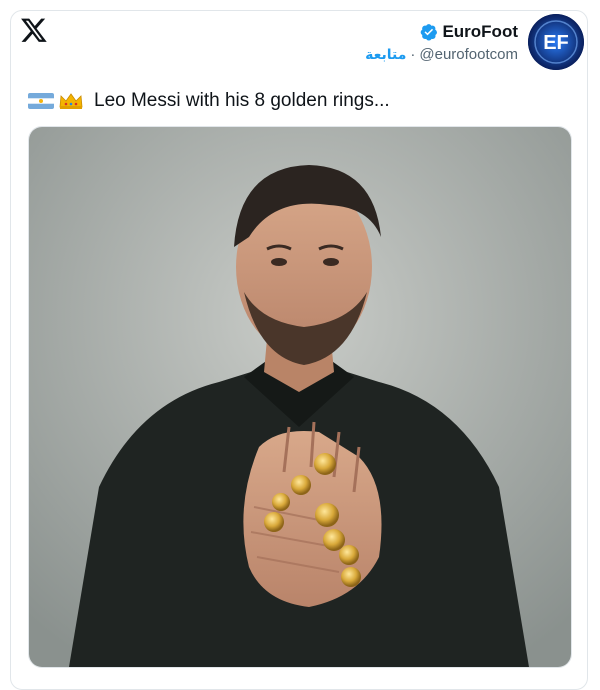 Image resolution: width=600 pixels, height=690 pixels. I want to click on avatar-logo-icon: EF, so click(556, 42).